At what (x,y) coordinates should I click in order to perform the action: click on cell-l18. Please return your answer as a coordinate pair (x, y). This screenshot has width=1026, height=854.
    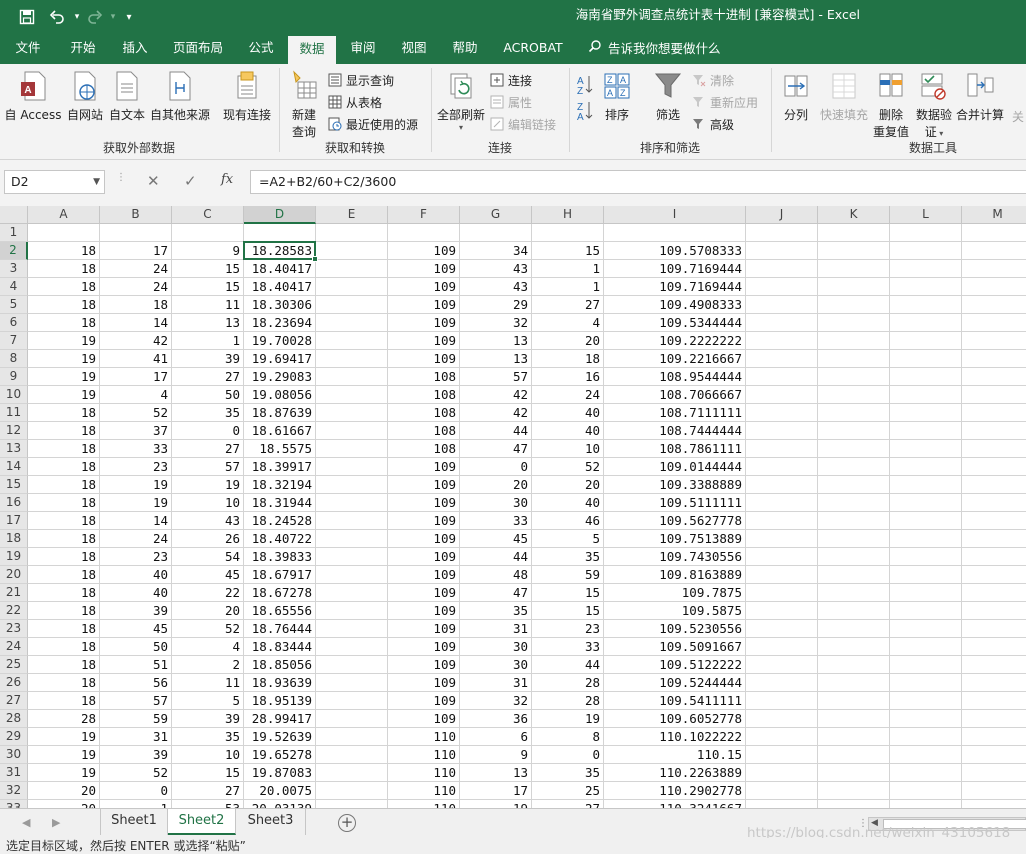
    Looking at the image, I should click on (926, 539).